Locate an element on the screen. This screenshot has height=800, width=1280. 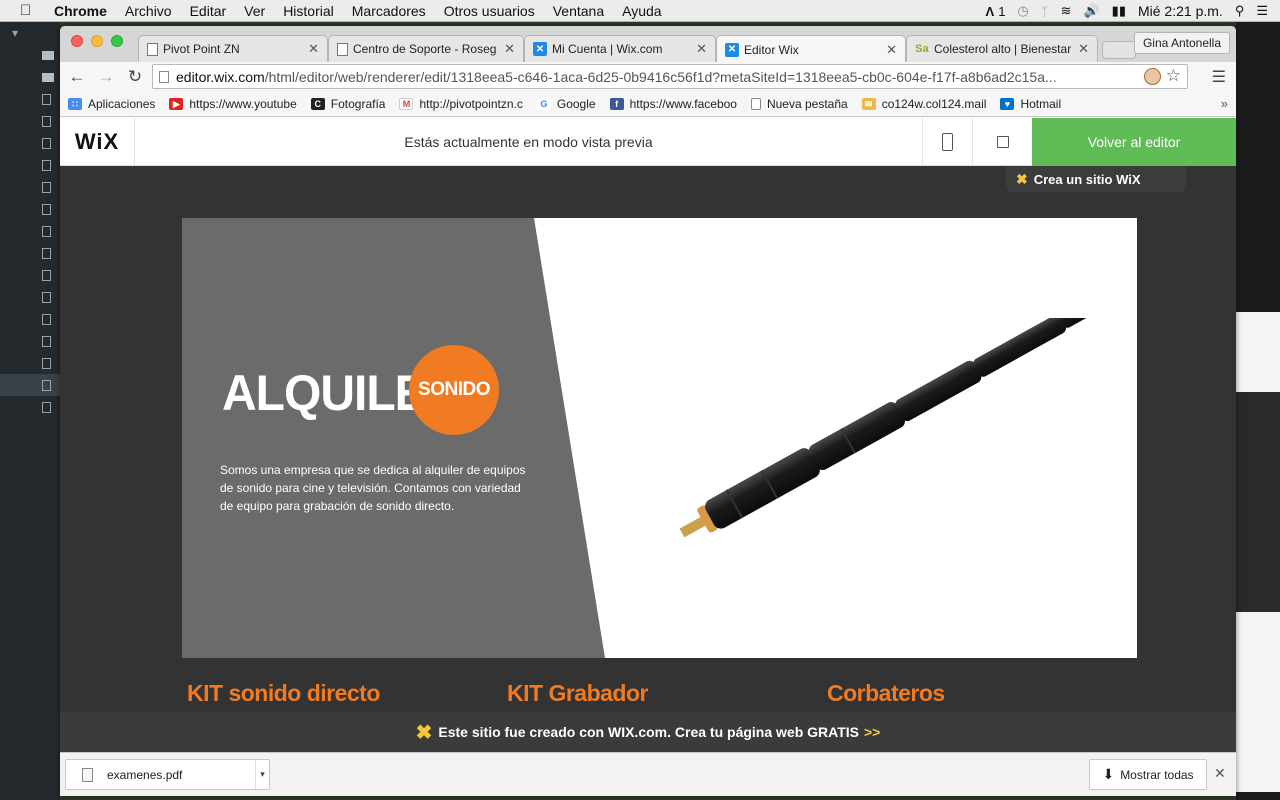
mobile-icon is located at coordinates (947, 142).